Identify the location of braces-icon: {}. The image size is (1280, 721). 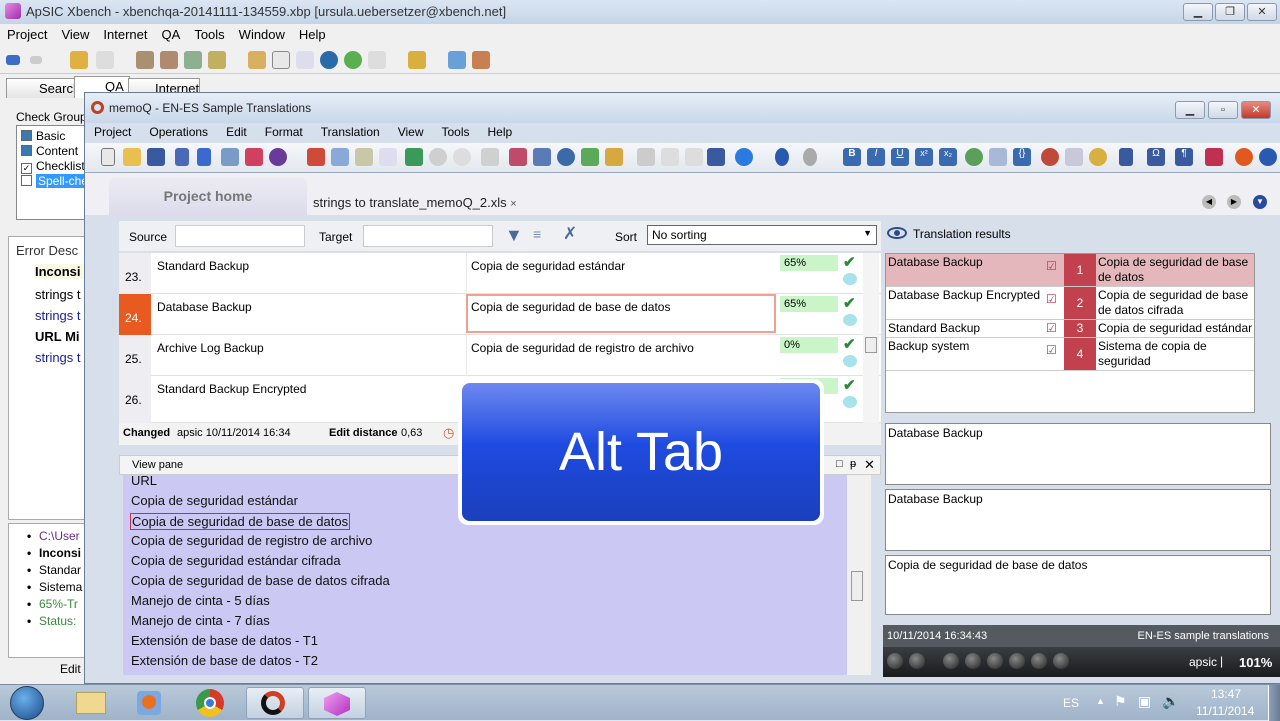
(1022, 157).